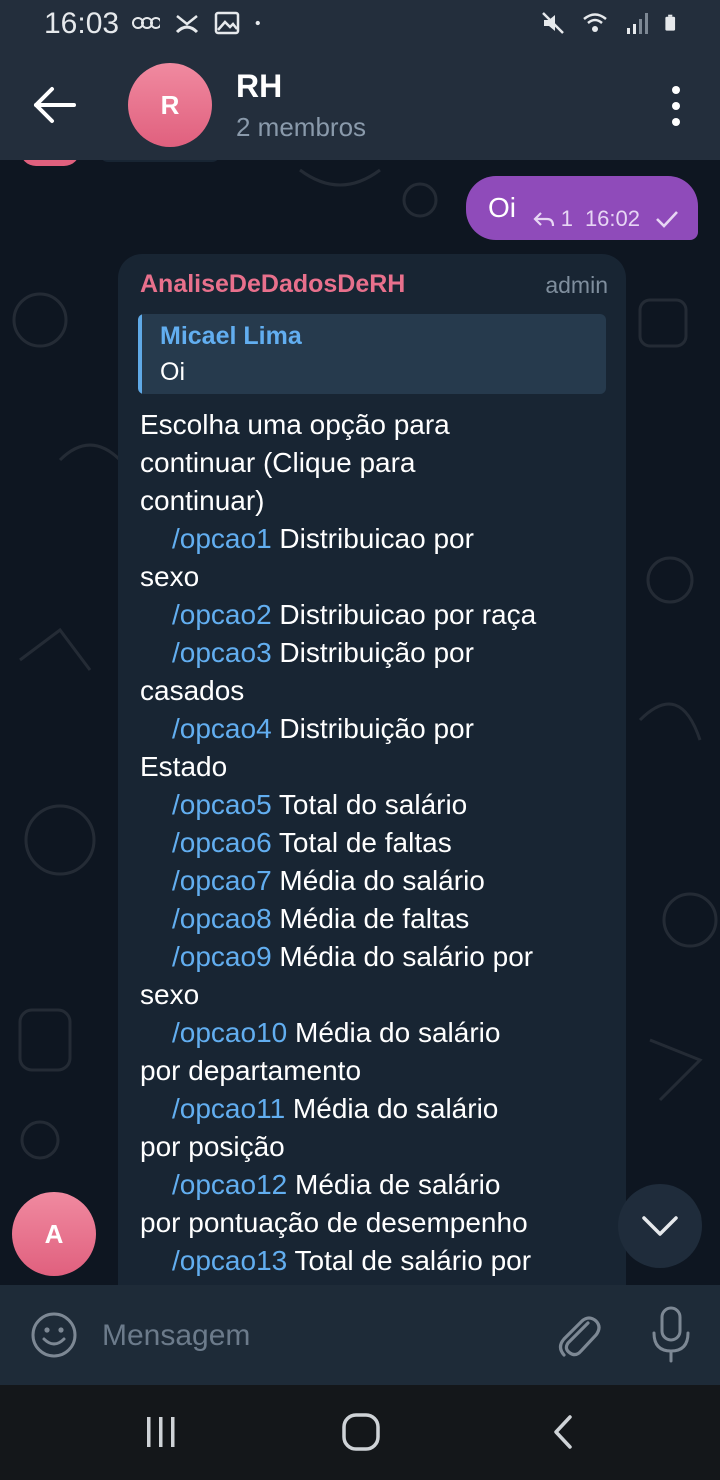 The image size is (720, 1480). Describe the element at coordinates (611, 23) in the screenshot. I see `status-right-icons` at that location.